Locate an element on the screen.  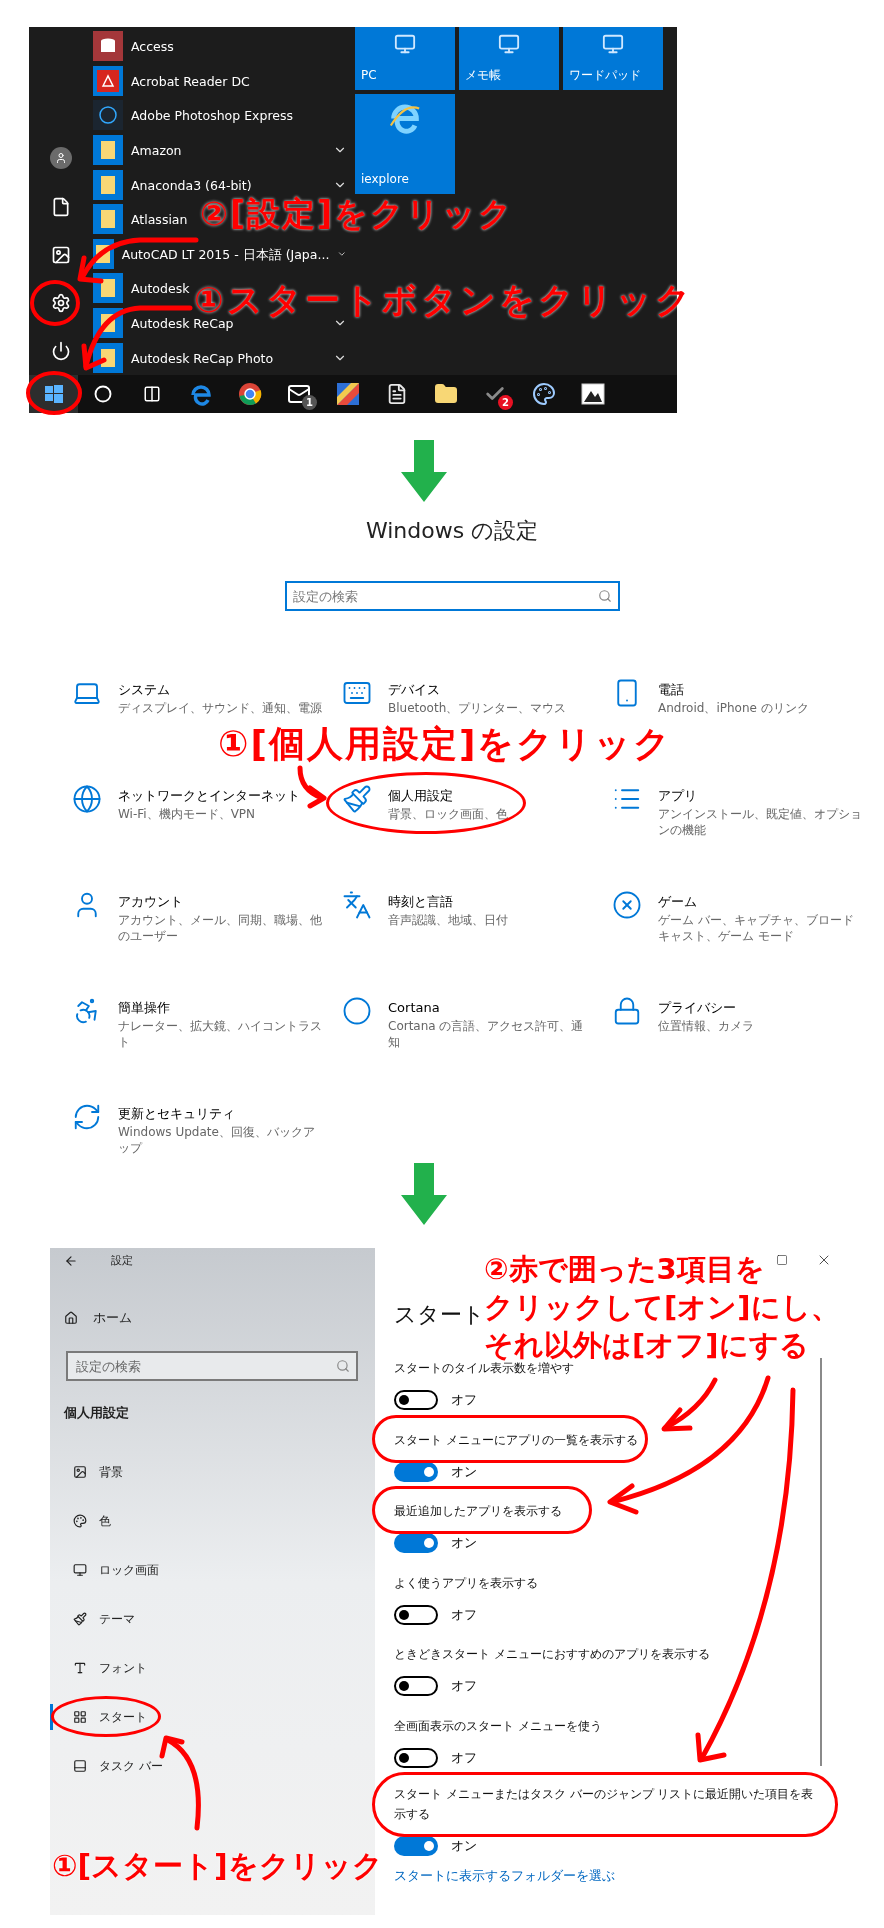
settings-category: Cortana Cortana の言語、アクセス許可、通知 is located at coordinates (467, 1024).